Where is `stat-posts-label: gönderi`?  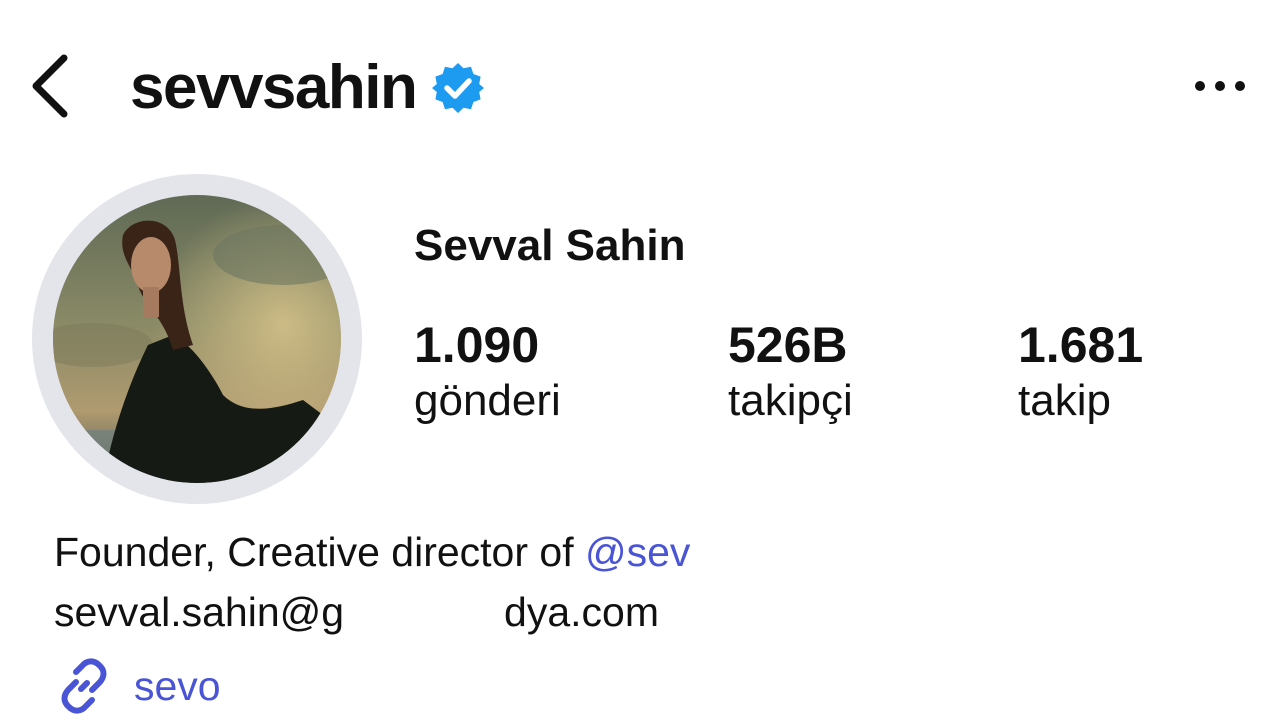
stat-posts-label: gönderi is located at coordinates (487, 400).